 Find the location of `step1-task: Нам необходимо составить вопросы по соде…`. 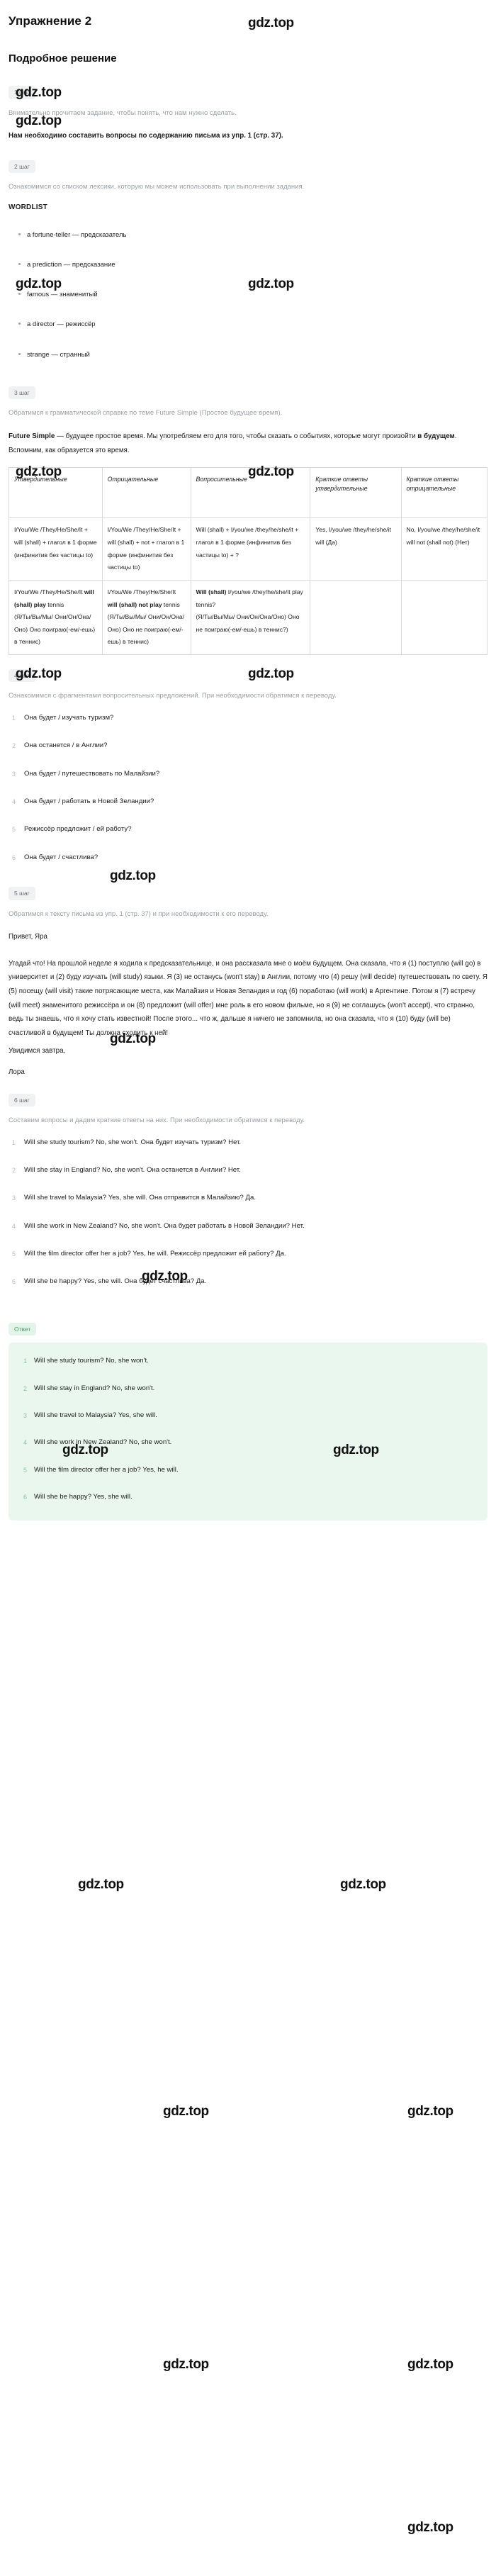

step1-task: Нам необходимо составить вопросы по соде… is located at coordinates (146, 136).